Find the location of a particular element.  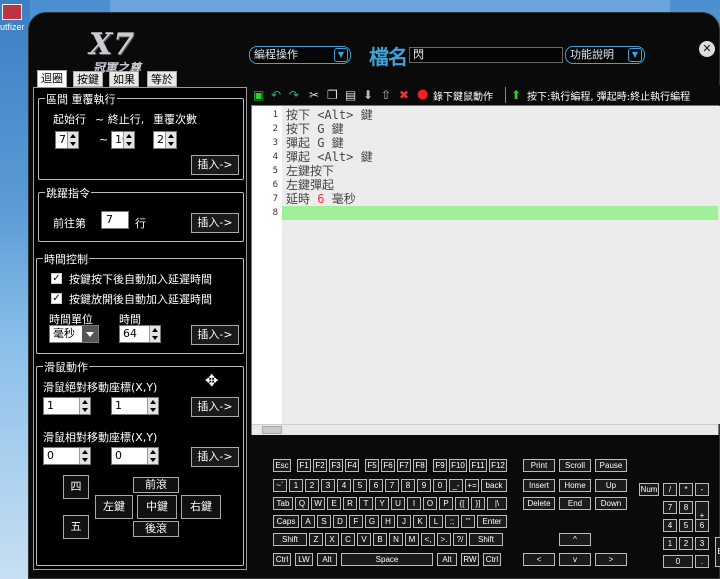

key-0: 0 is located at coordinates (678, 561).